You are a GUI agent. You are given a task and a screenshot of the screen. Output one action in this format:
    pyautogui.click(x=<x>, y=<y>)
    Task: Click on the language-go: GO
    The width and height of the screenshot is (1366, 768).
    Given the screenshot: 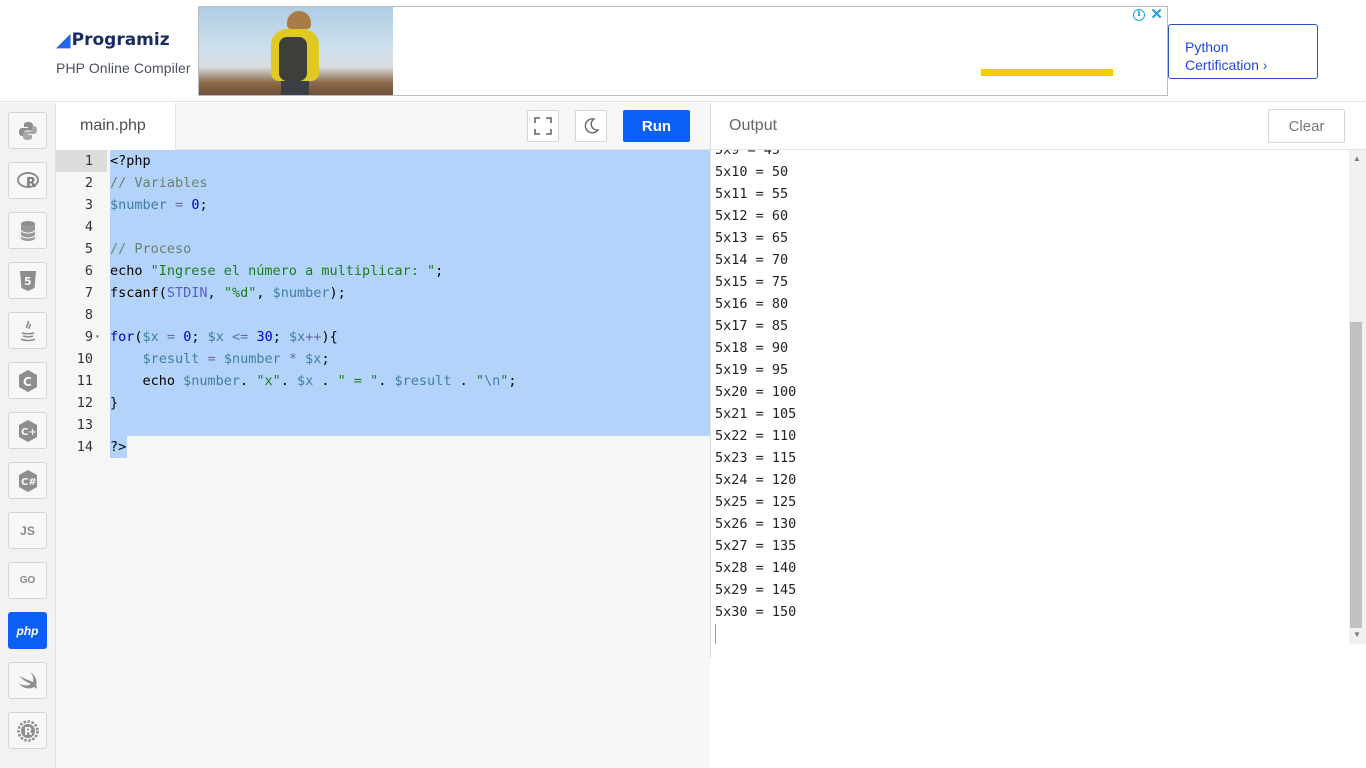 What is the action you would take?
    pyautogui.click(x=27, y=580)
    